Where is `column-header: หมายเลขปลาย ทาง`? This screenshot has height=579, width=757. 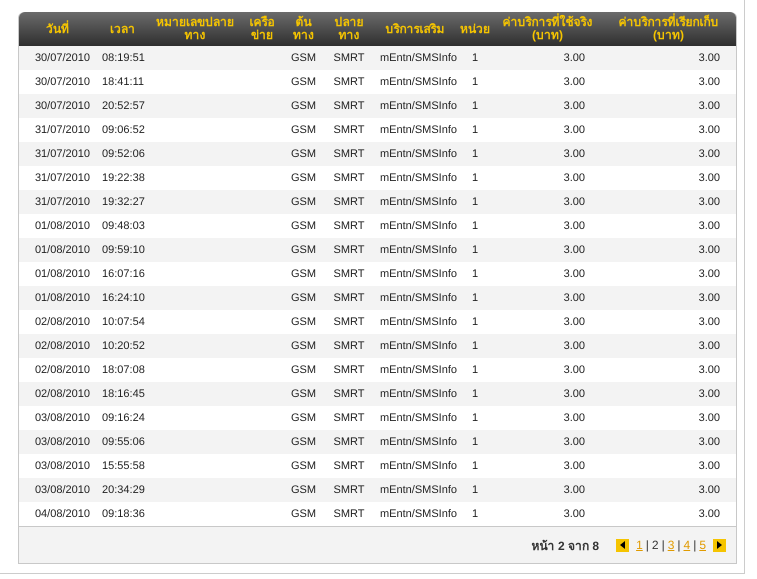
column-header: หมายเลขปลาย ทาง is located at coordinates (195, 28).